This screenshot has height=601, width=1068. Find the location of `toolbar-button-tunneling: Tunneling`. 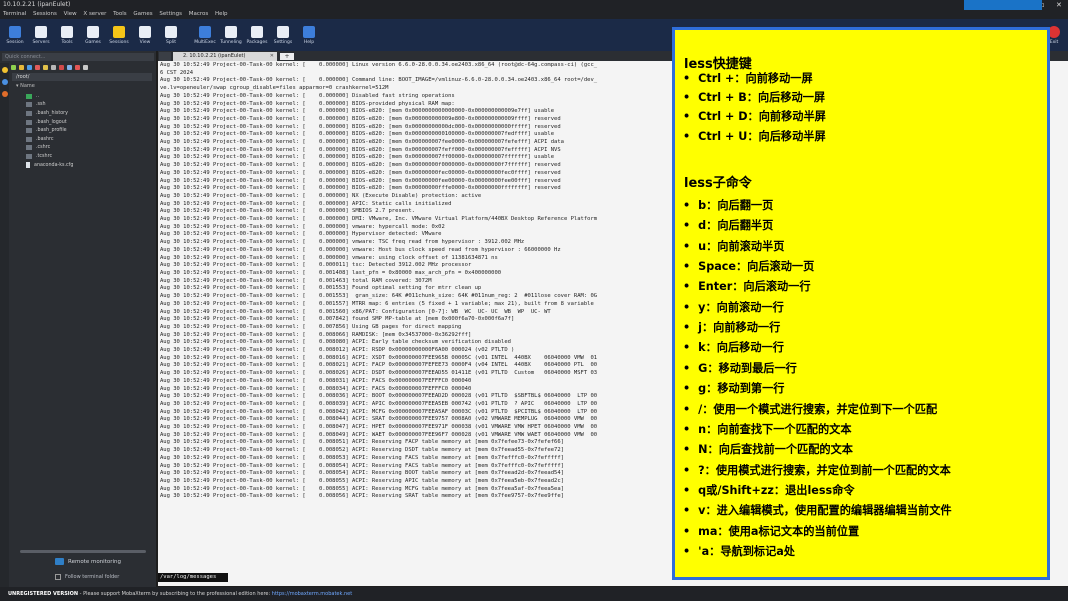

toolbar-button-tunneling: Tunneling is located at coordinates (231, 35).